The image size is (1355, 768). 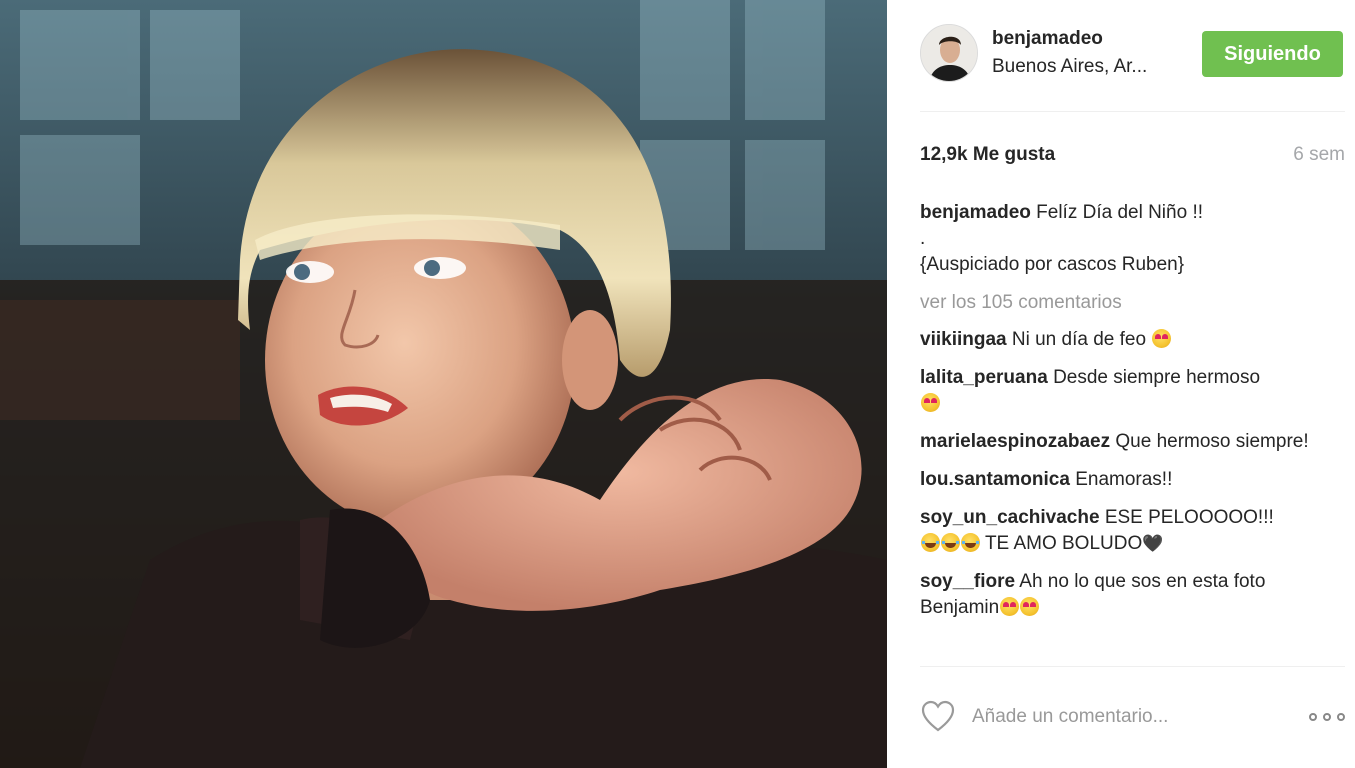 I want to click on comment-username: viikiingaa, so click(x=963, y=339).